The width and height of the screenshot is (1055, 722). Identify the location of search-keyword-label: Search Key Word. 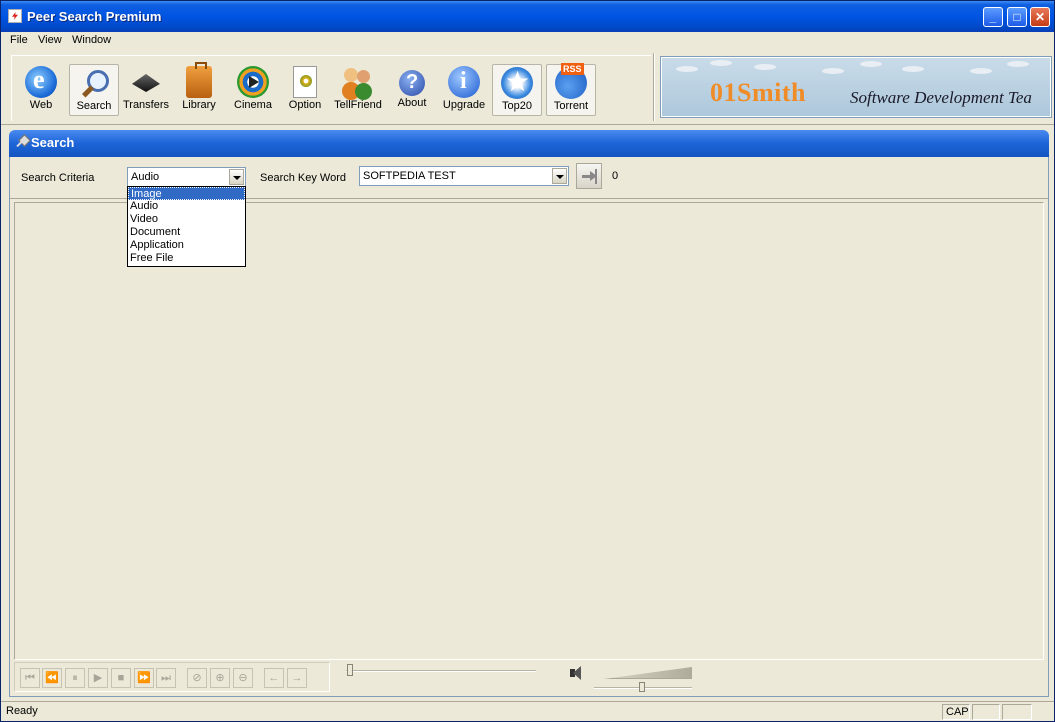
(303, 178).